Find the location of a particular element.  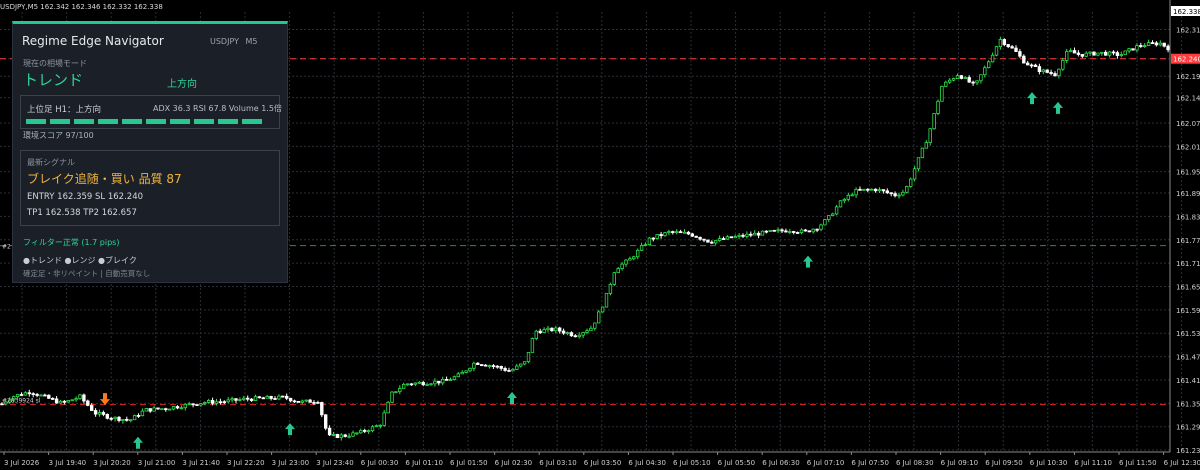

price-tick-label: 162.075 is located at coordinates (1188, 124).